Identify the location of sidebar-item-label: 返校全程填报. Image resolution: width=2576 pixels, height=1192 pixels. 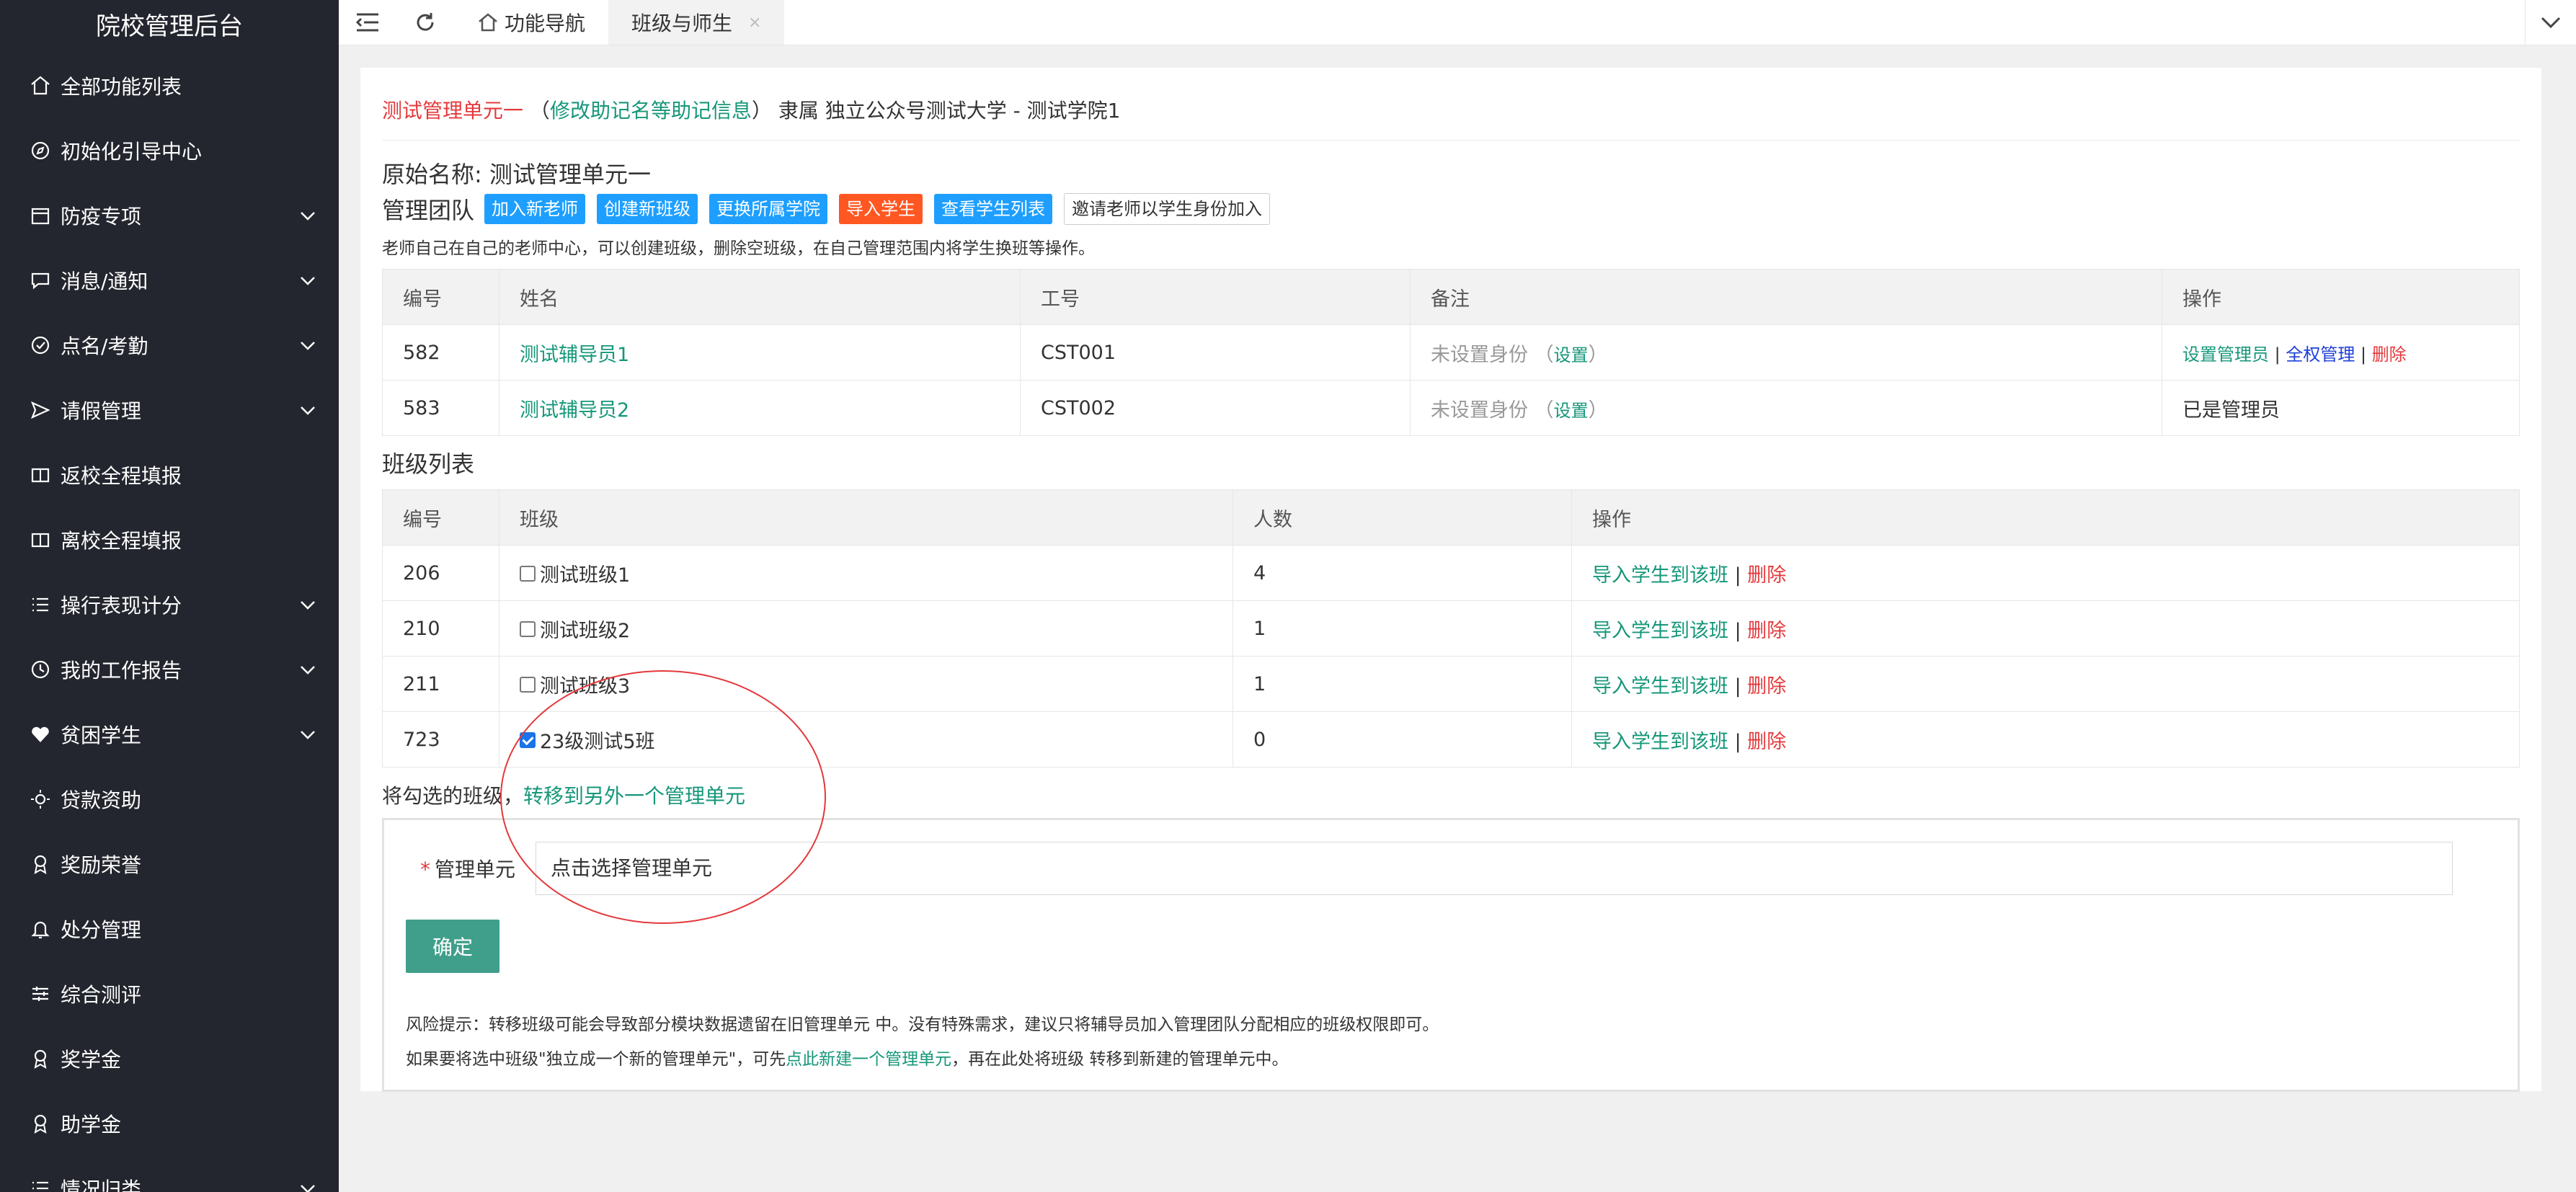
(121, 476).